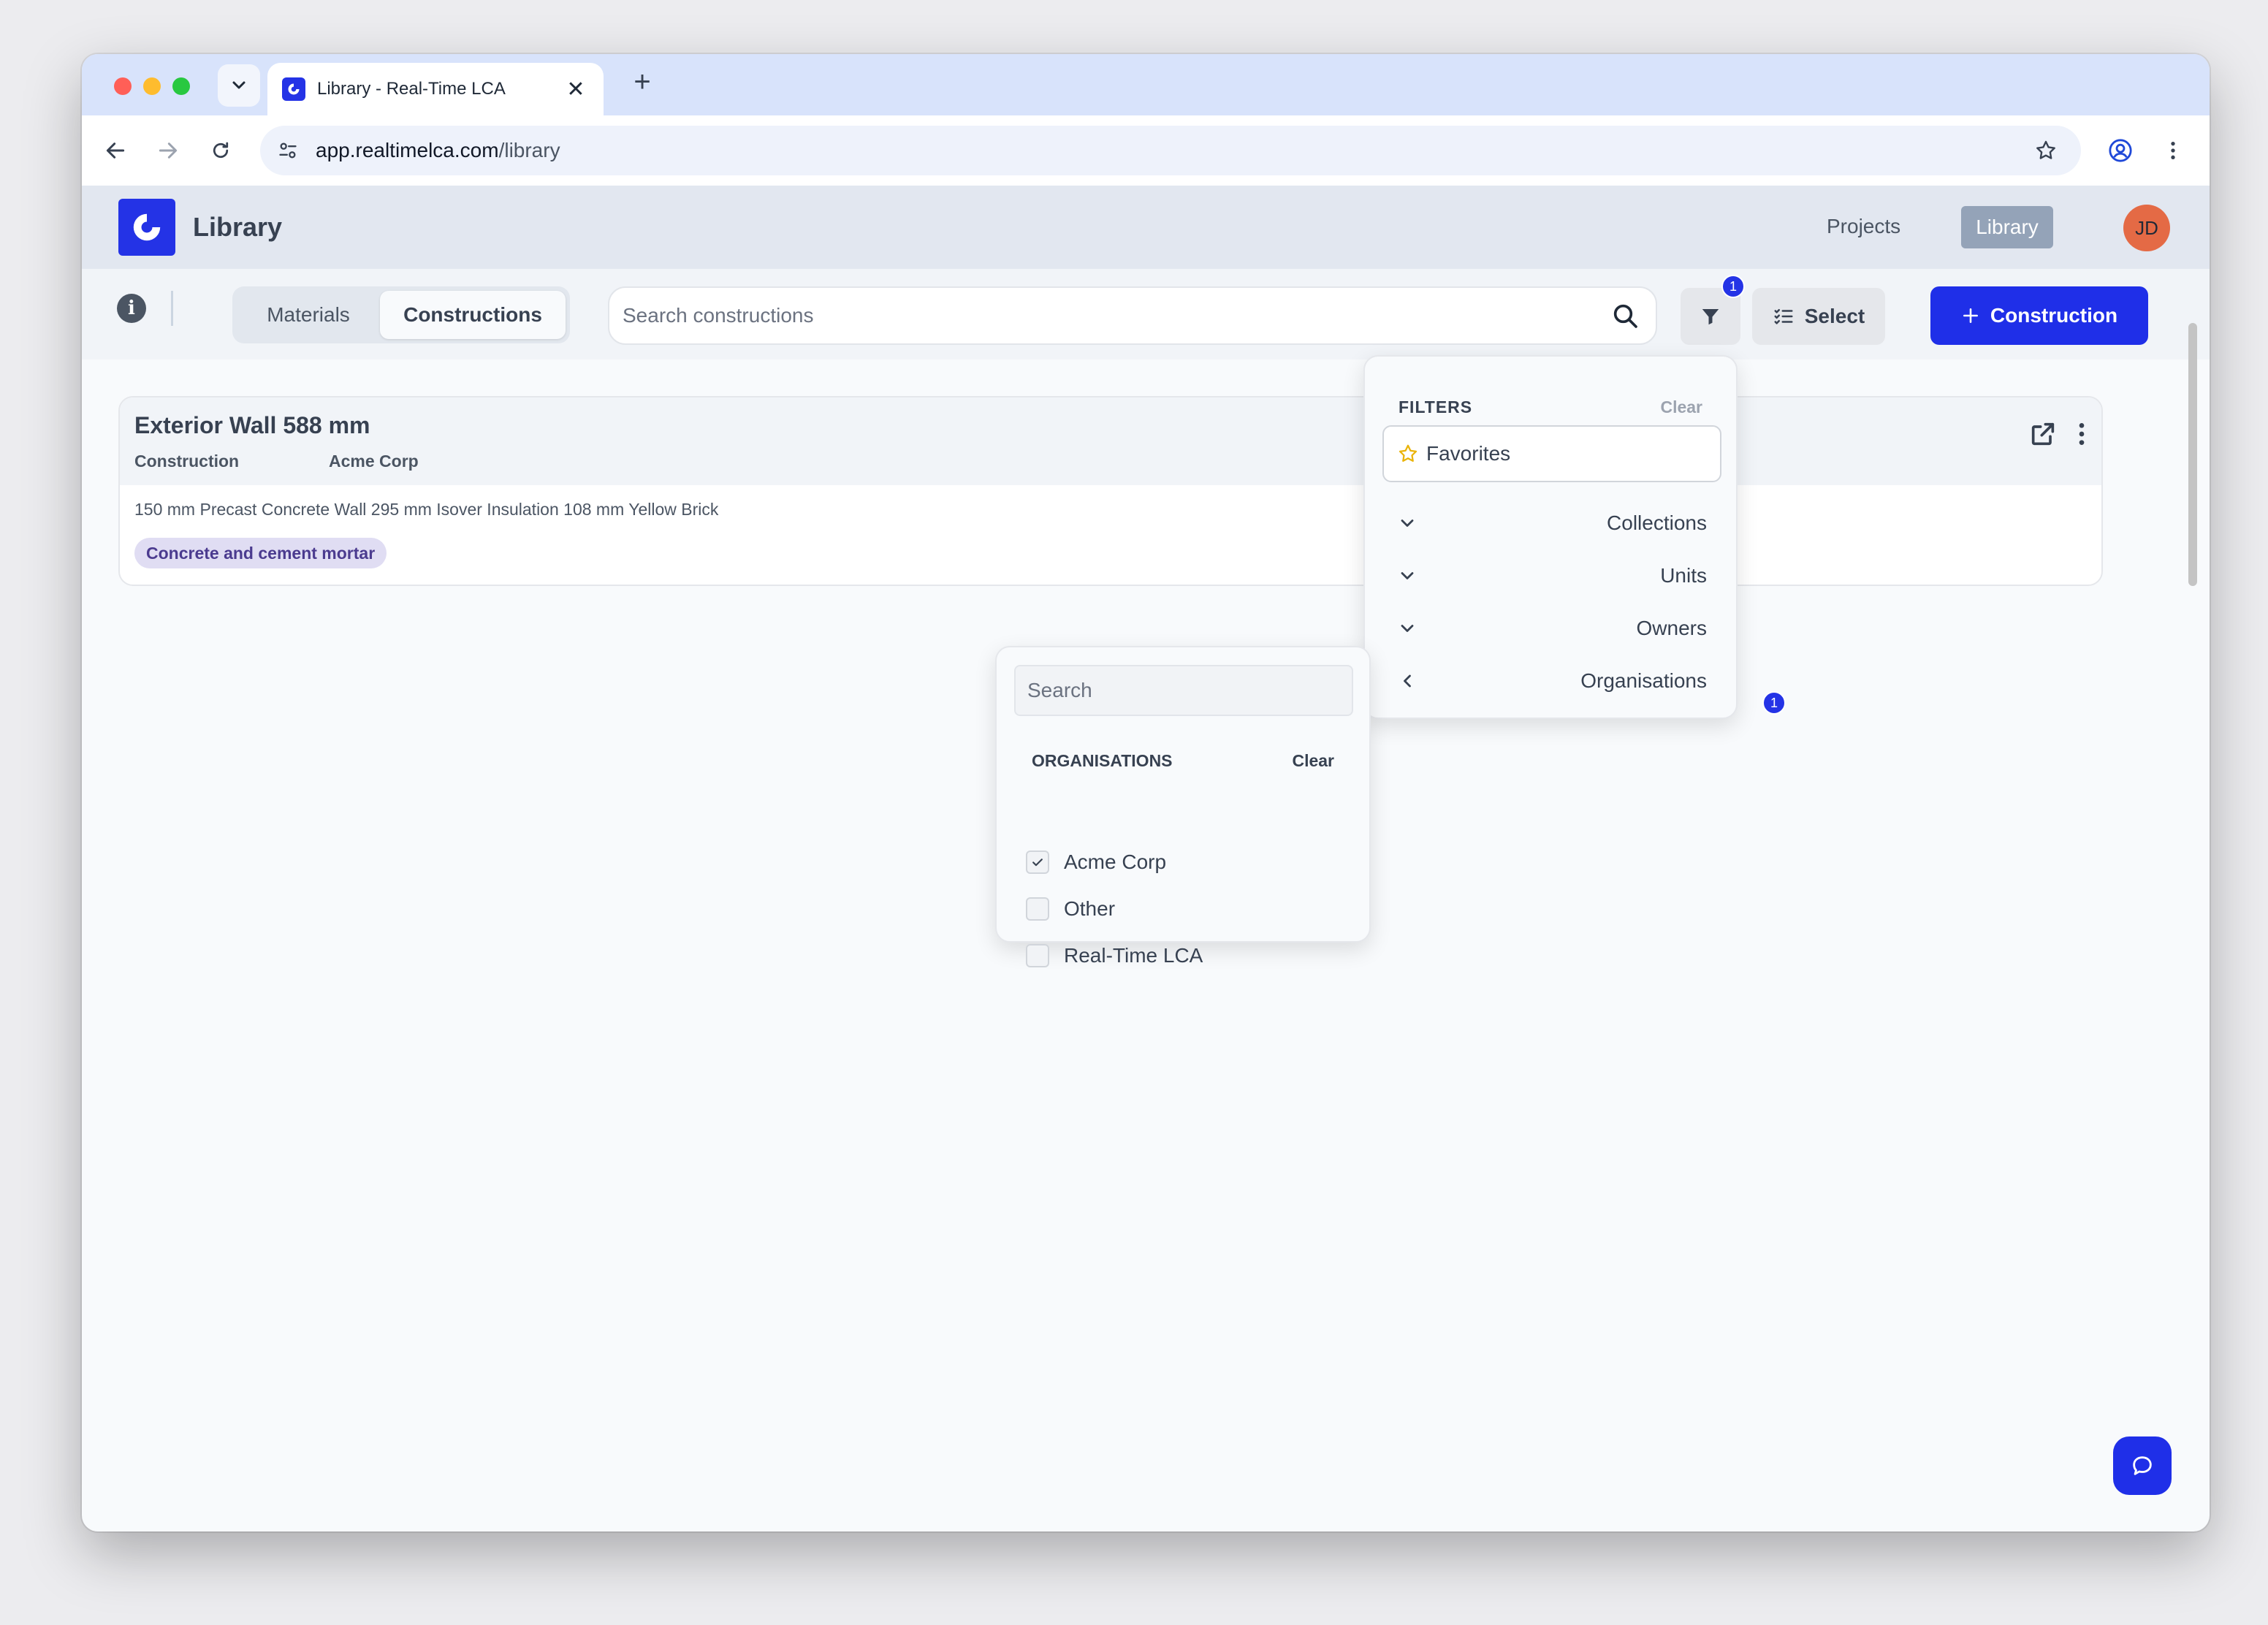 This screenshot has width=2268, height=1625. What do you see at coordinates (293, 89) in the screenshot?
I see `app-favicon-icon` at bounding box center [293, 89].